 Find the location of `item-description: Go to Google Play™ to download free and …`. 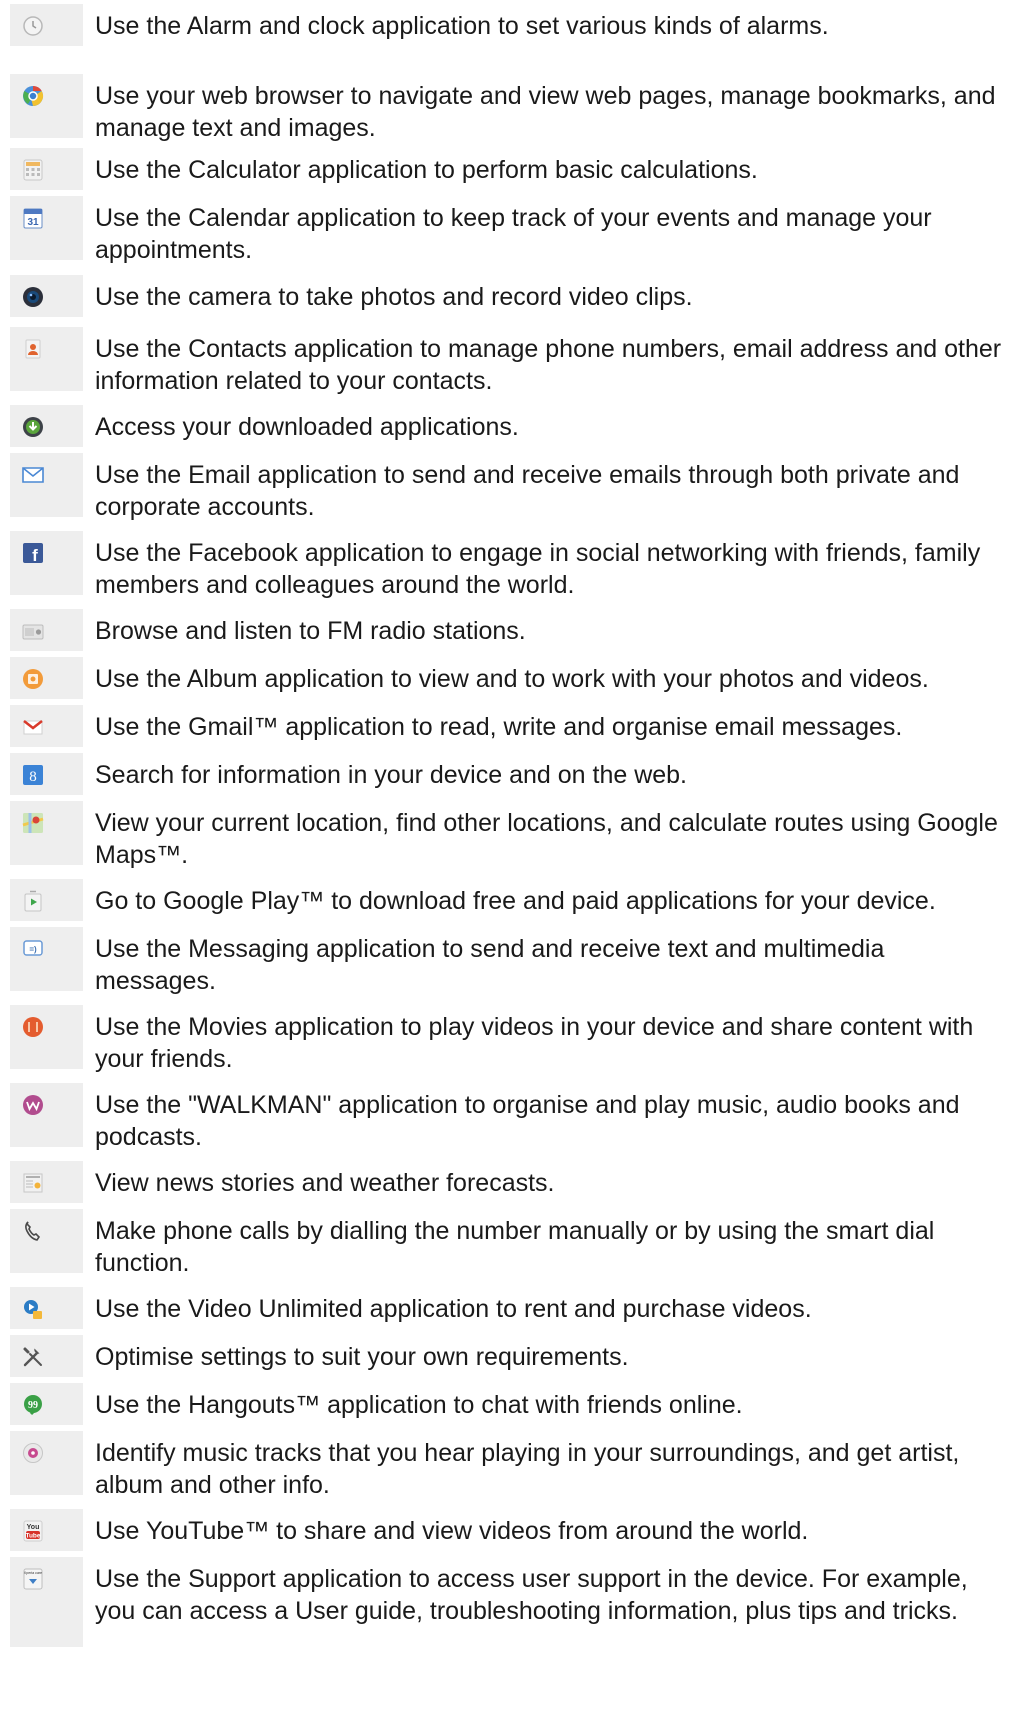

item-description: Go to Google Play™ to download free and … is located at coordinates (515, 901).